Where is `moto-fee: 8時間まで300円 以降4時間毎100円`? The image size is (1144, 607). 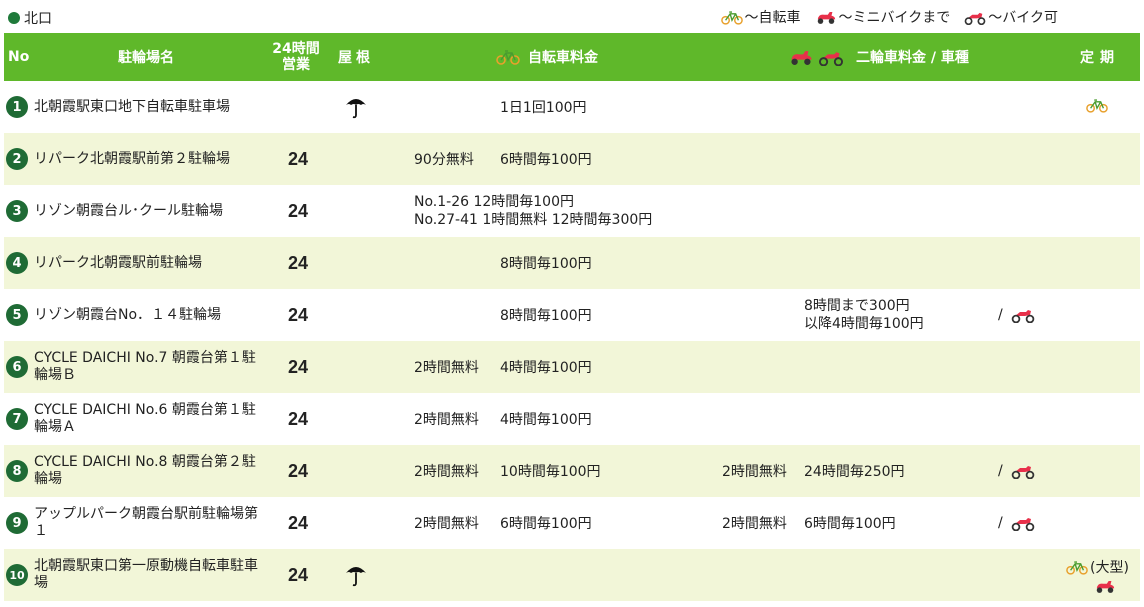
moto-fee: 8時間まで300円 以降4時間毎100円 is located at coordinates (864, 315).